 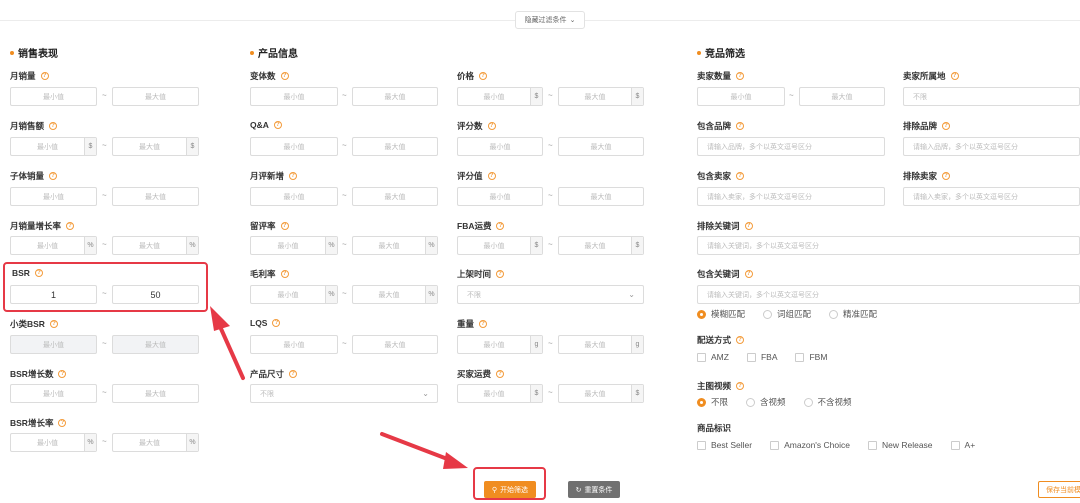 What do you see at coordinates (395, 344) in the screenshot?
I see `lqs-max-input: 最大值` at bounding box center [395, 344].